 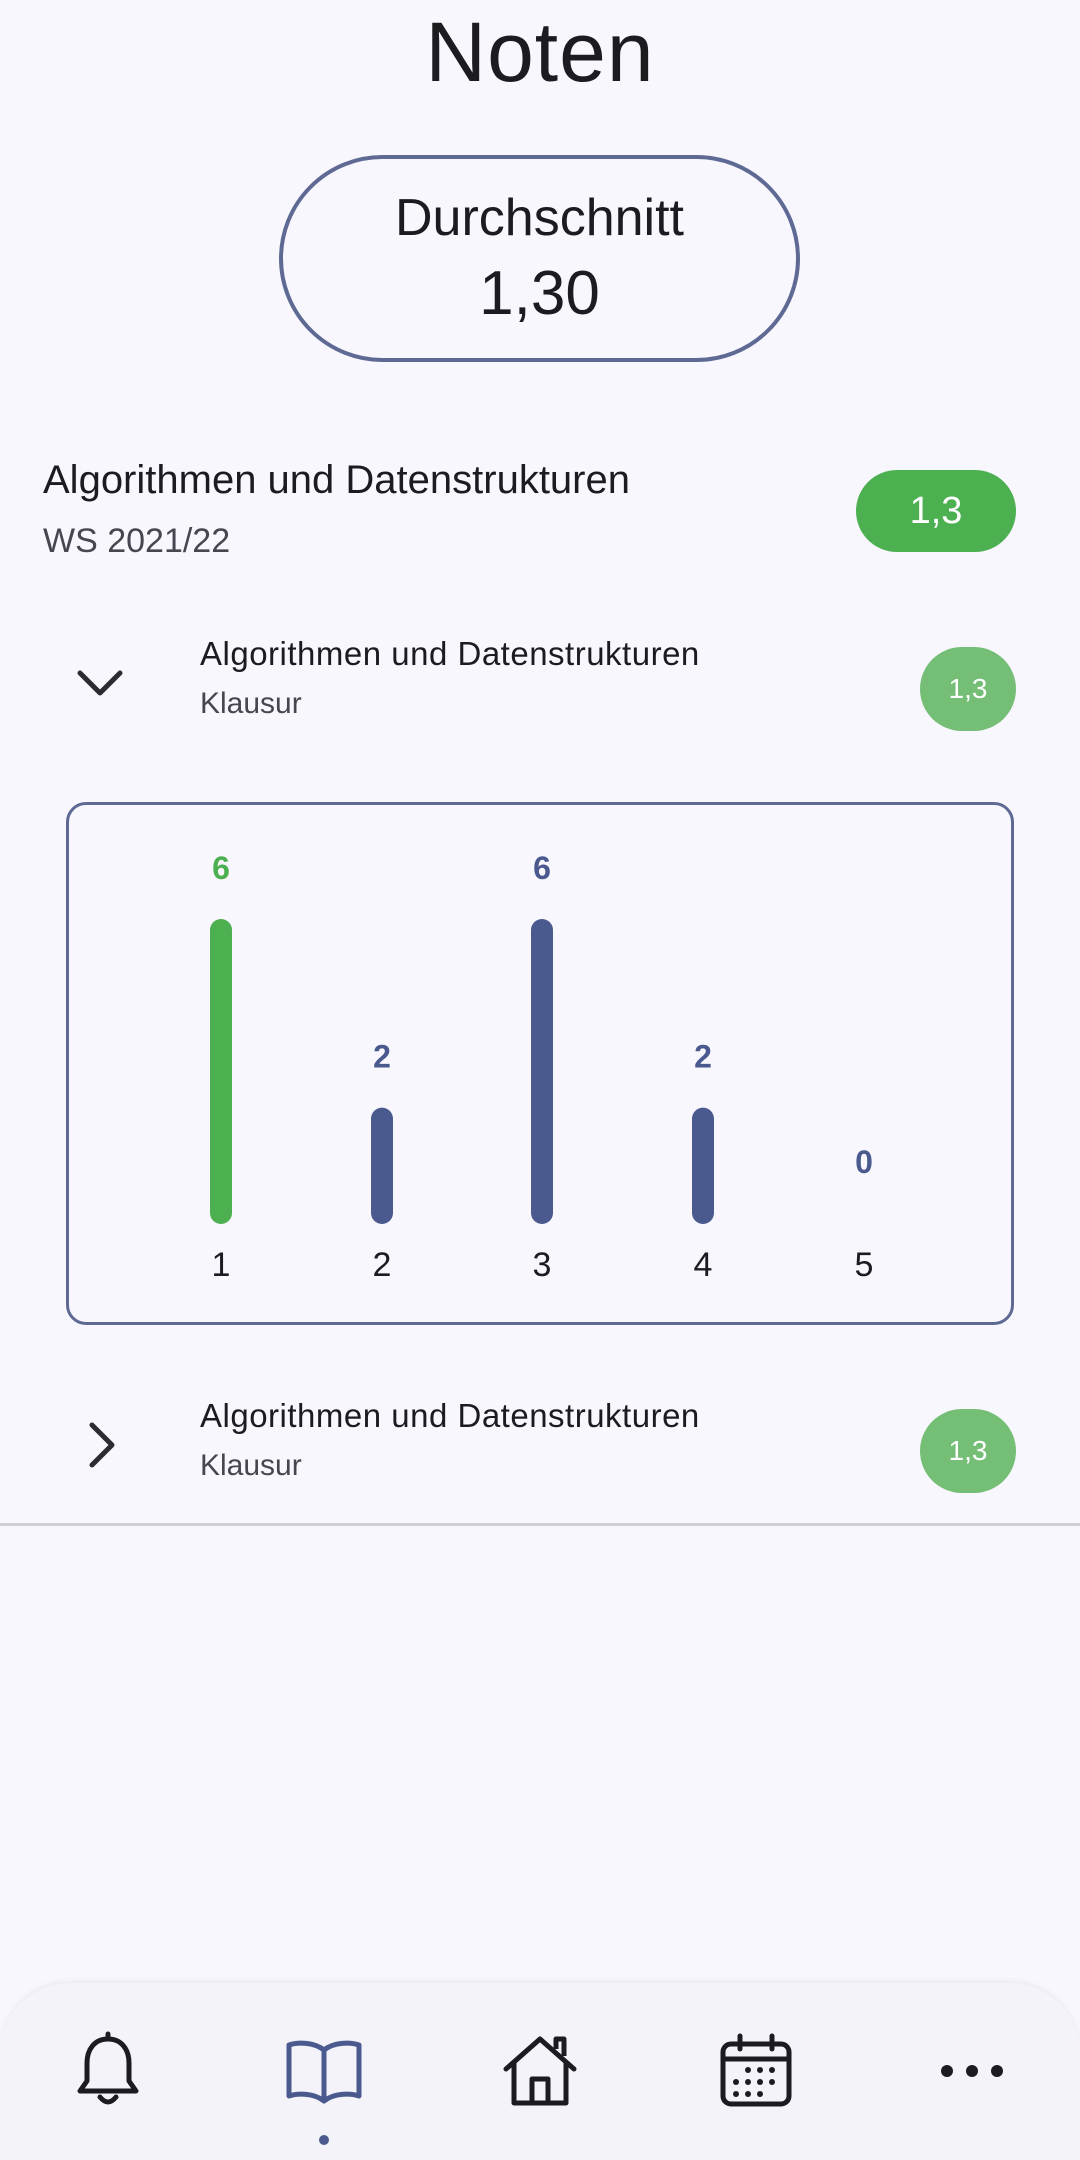 What do you see at coordinates (108, 2068) in the screenshot?
I see `bell-icon` at bounding box center [108, 2068].